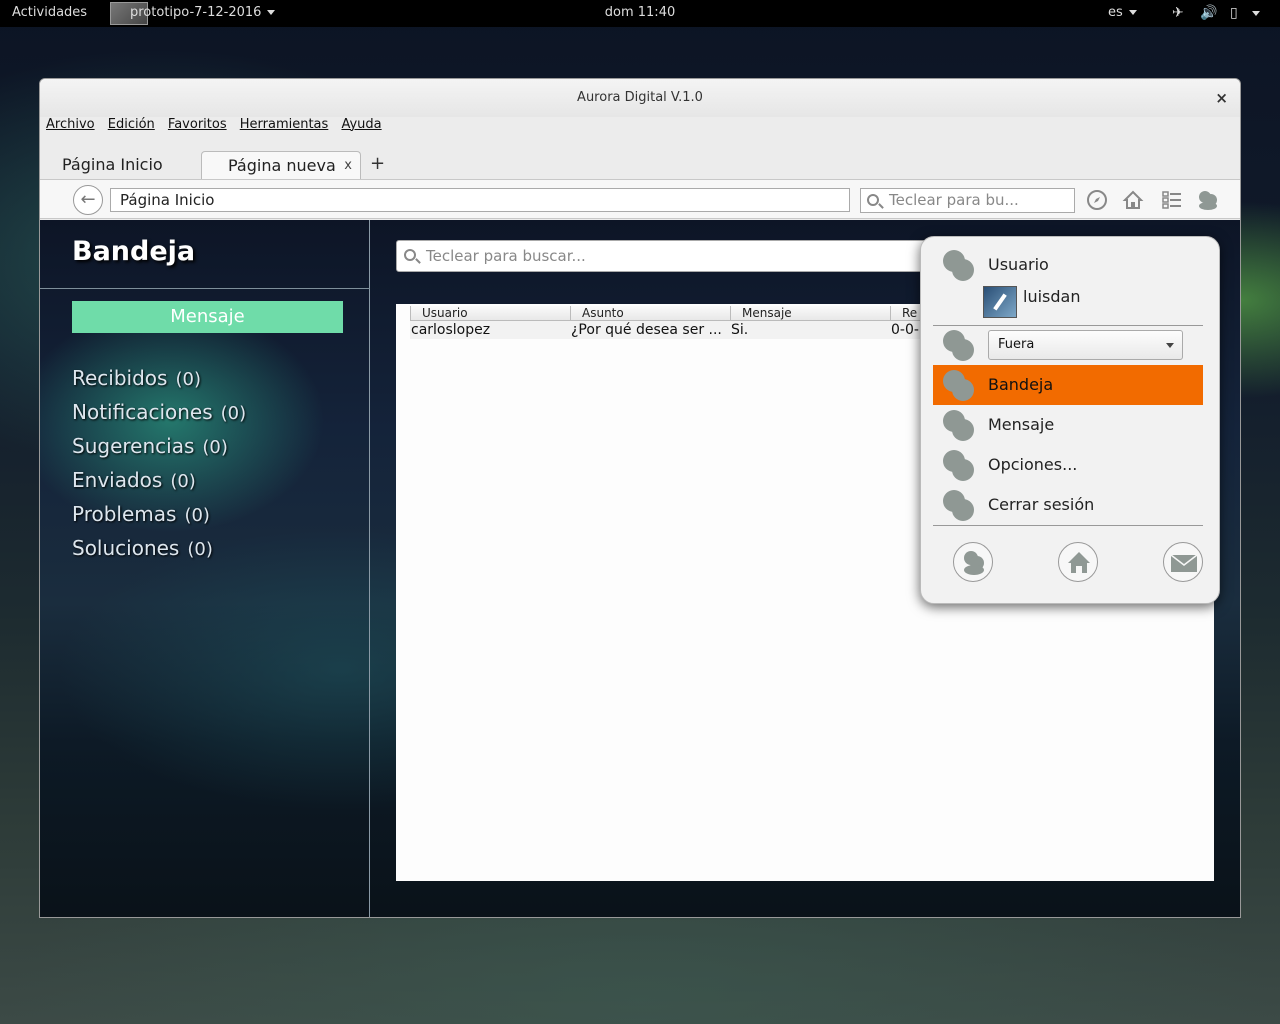 The image size is (1280, 1024). Describe the element at coordinates (1068, 425) in the screenshot. I see `popover-item-mensaje: Mensaje` at that location.